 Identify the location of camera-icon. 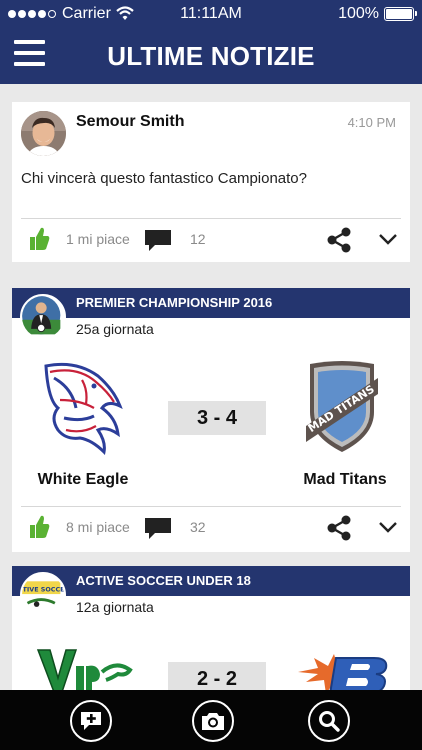
(213, 721).